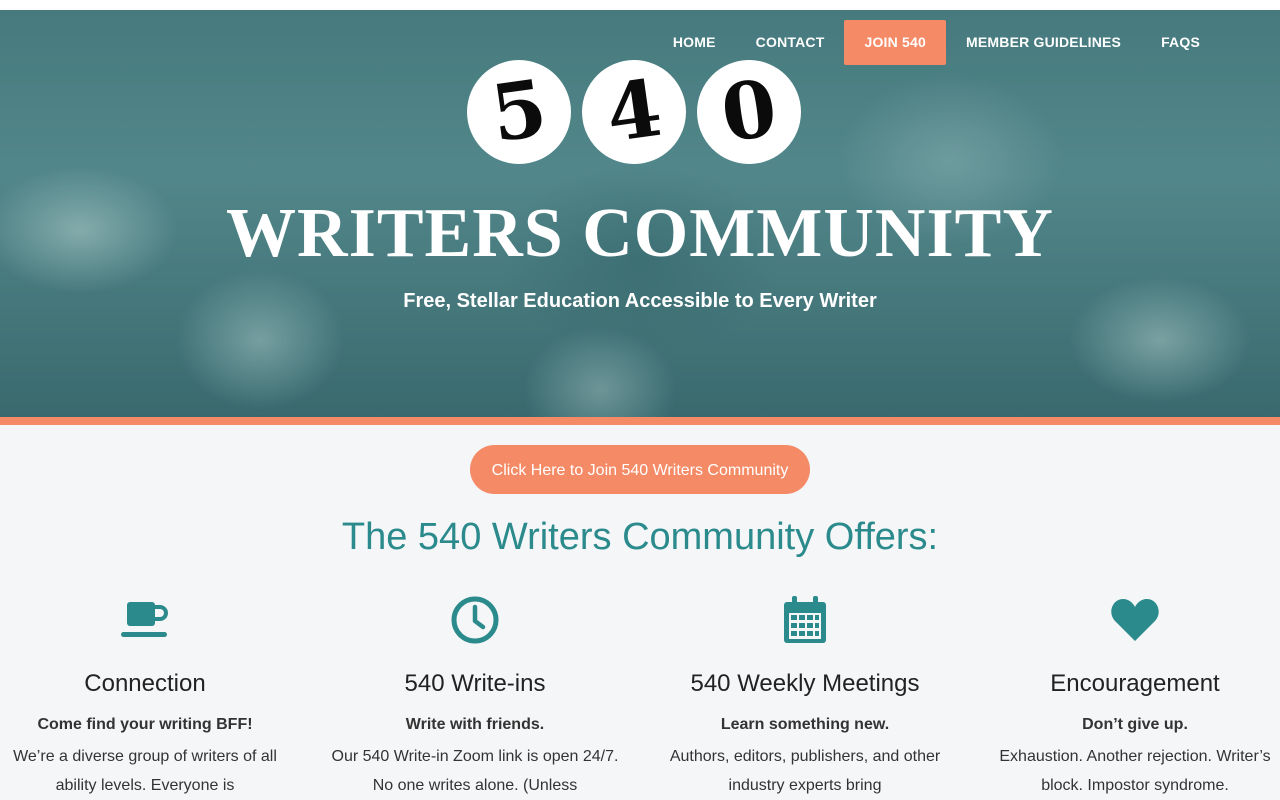 The image size is (1280, 800). Describe the element at coordinates (640, 469) in the screenshot. I see `join-cta-button: Click Here to Join 540 Writers Community` at that location.